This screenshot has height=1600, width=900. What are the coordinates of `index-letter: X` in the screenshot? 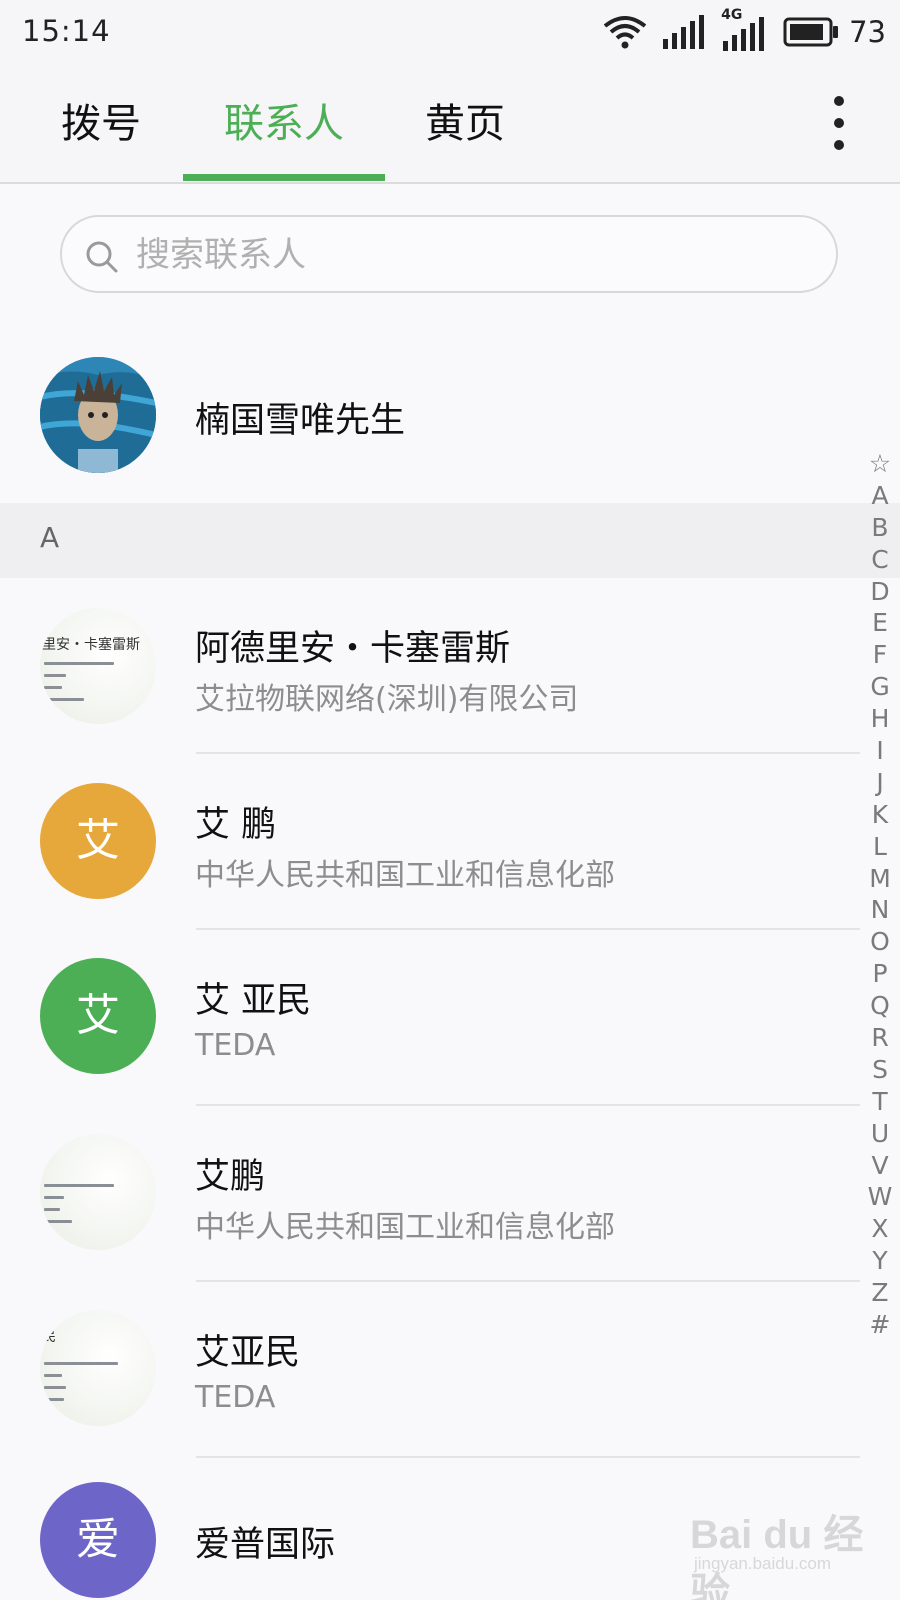 It's located at (880, 1229).